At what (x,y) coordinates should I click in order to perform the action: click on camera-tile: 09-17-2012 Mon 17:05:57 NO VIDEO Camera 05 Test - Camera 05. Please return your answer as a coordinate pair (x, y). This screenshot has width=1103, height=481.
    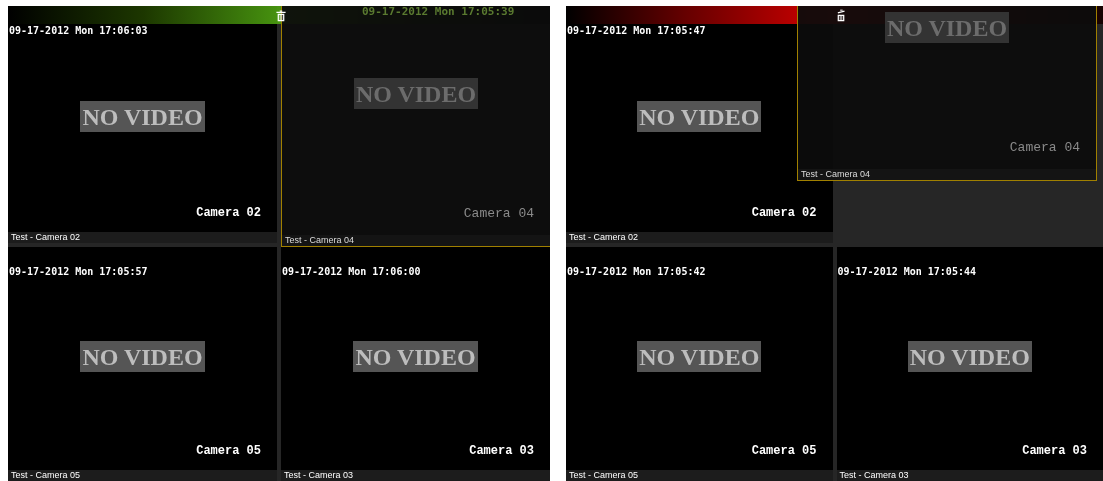
    Looking at the image, I should click on (142, 364).